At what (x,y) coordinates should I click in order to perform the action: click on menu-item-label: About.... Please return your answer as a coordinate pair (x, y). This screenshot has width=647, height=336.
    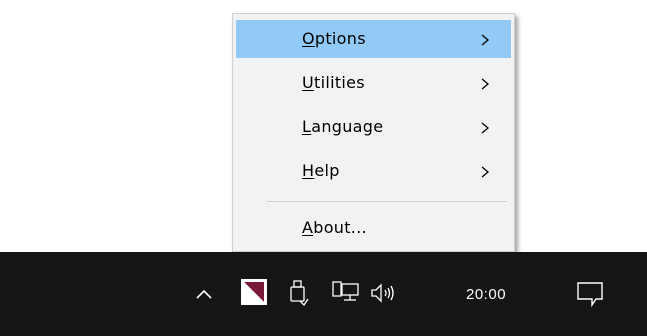
    Looking at the image, I should click on (334, 227).